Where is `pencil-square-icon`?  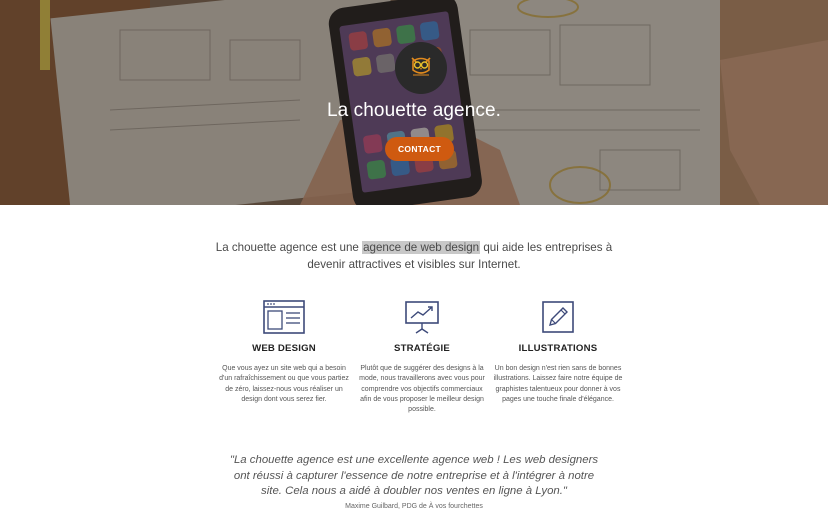
pencil-square-icon is located at coordinates (558, 317).